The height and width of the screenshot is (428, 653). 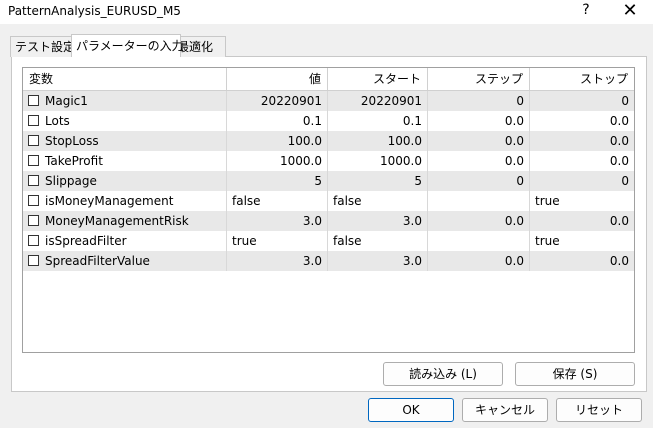 I want to click on param-start: 100.0, so click(x=378, y=141).